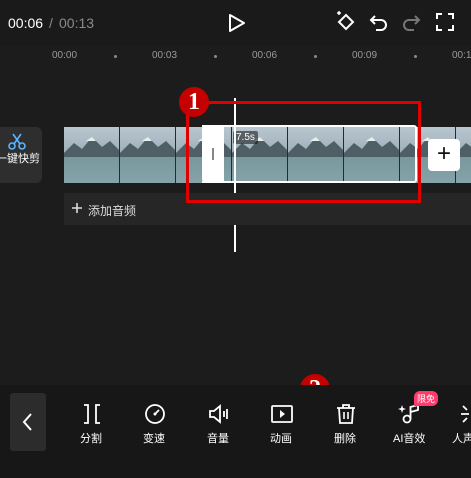 Image resolution: width=471 pixels, height=478 pixels. What do you see at coordinates (17, 141) in the screenshot?
I see `scissors-icon` at bounding box center [17, 141].